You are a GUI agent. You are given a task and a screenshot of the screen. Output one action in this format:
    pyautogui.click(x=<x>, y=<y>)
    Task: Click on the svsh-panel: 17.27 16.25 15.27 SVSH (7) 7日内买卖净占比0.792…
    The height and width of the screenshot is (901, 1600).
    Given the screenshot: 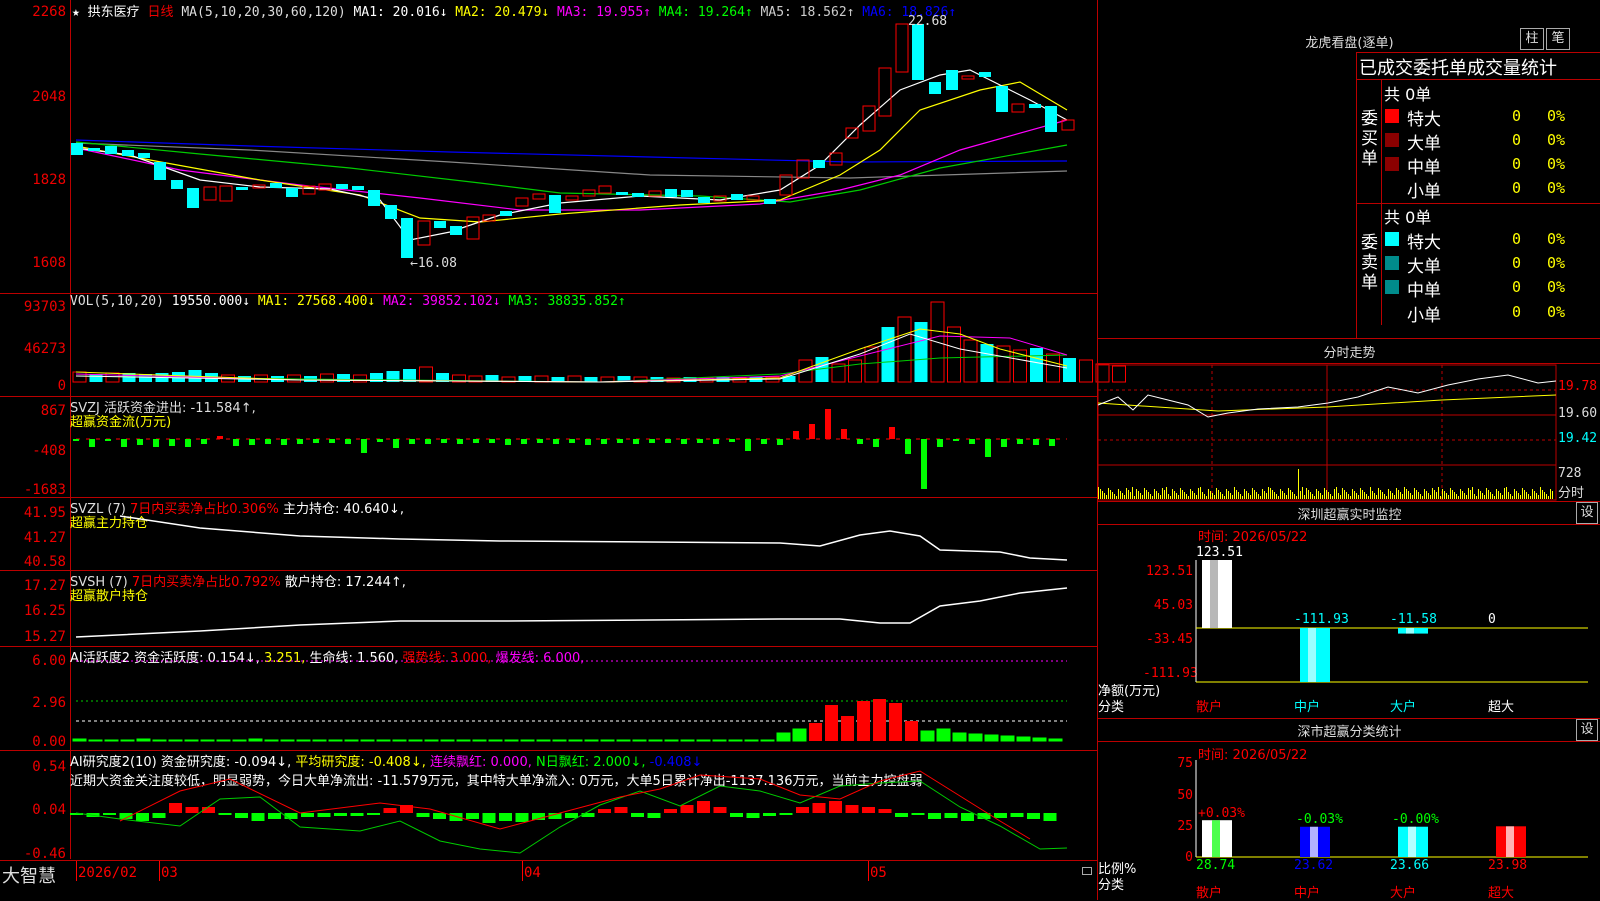 What is the action you would take?
    pyautogui.click(x=548, y=609)
    